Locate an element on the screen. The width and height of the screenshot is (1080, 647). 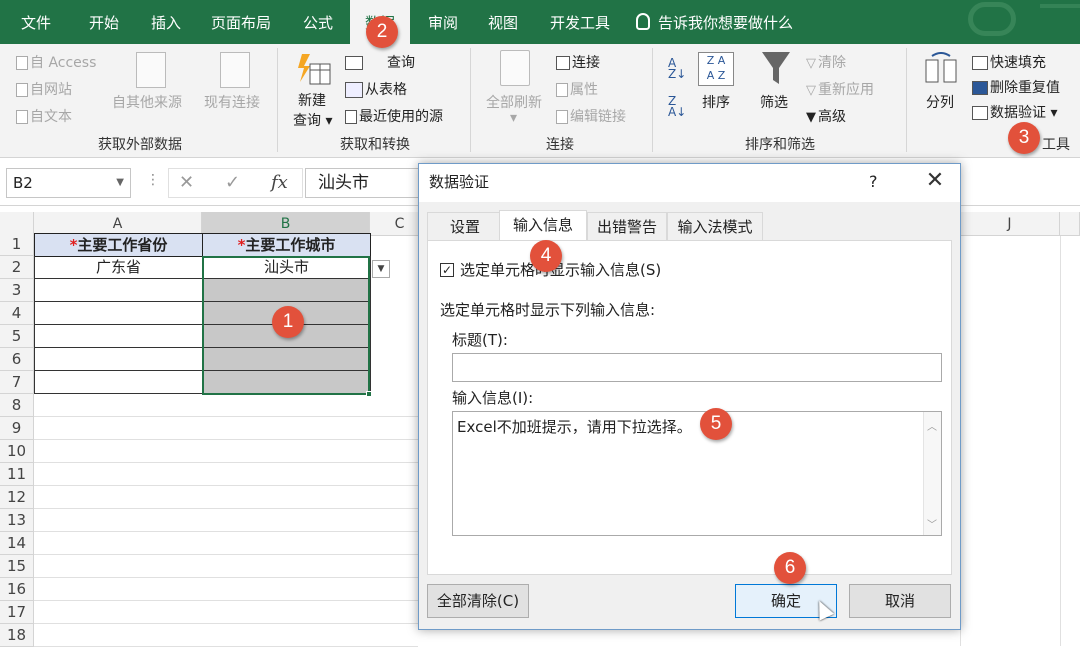
new-query-button-line1: 新建 is located at coordinates (312, 100).